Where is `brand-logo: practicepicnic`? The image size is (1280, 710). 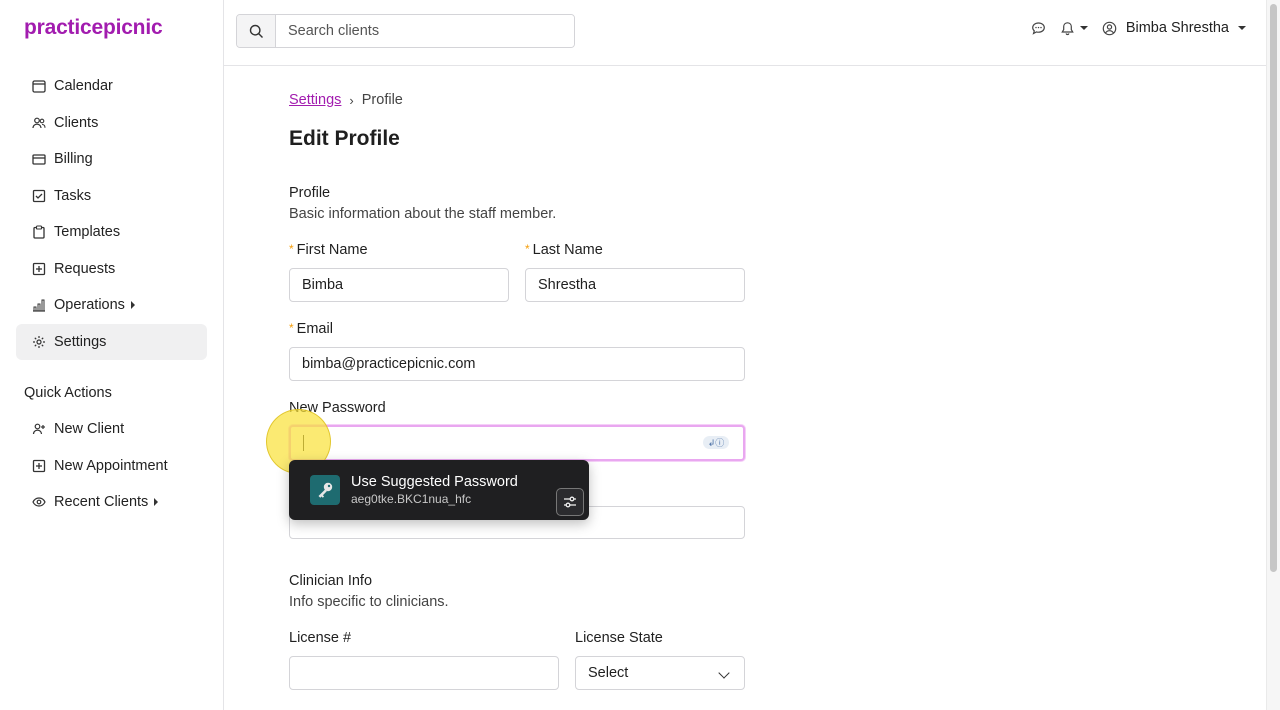 brand-logo: practicepicnic is located at coordinates (93, 28).